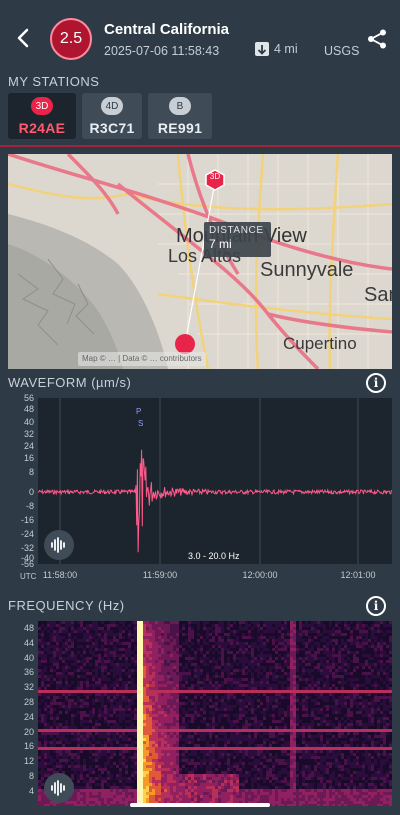 The height and width of the screenshot is (815, 400). Describe the element at coordinates (286, 49) in the screenshot. I see `distance-text: 4 mi` at that location.